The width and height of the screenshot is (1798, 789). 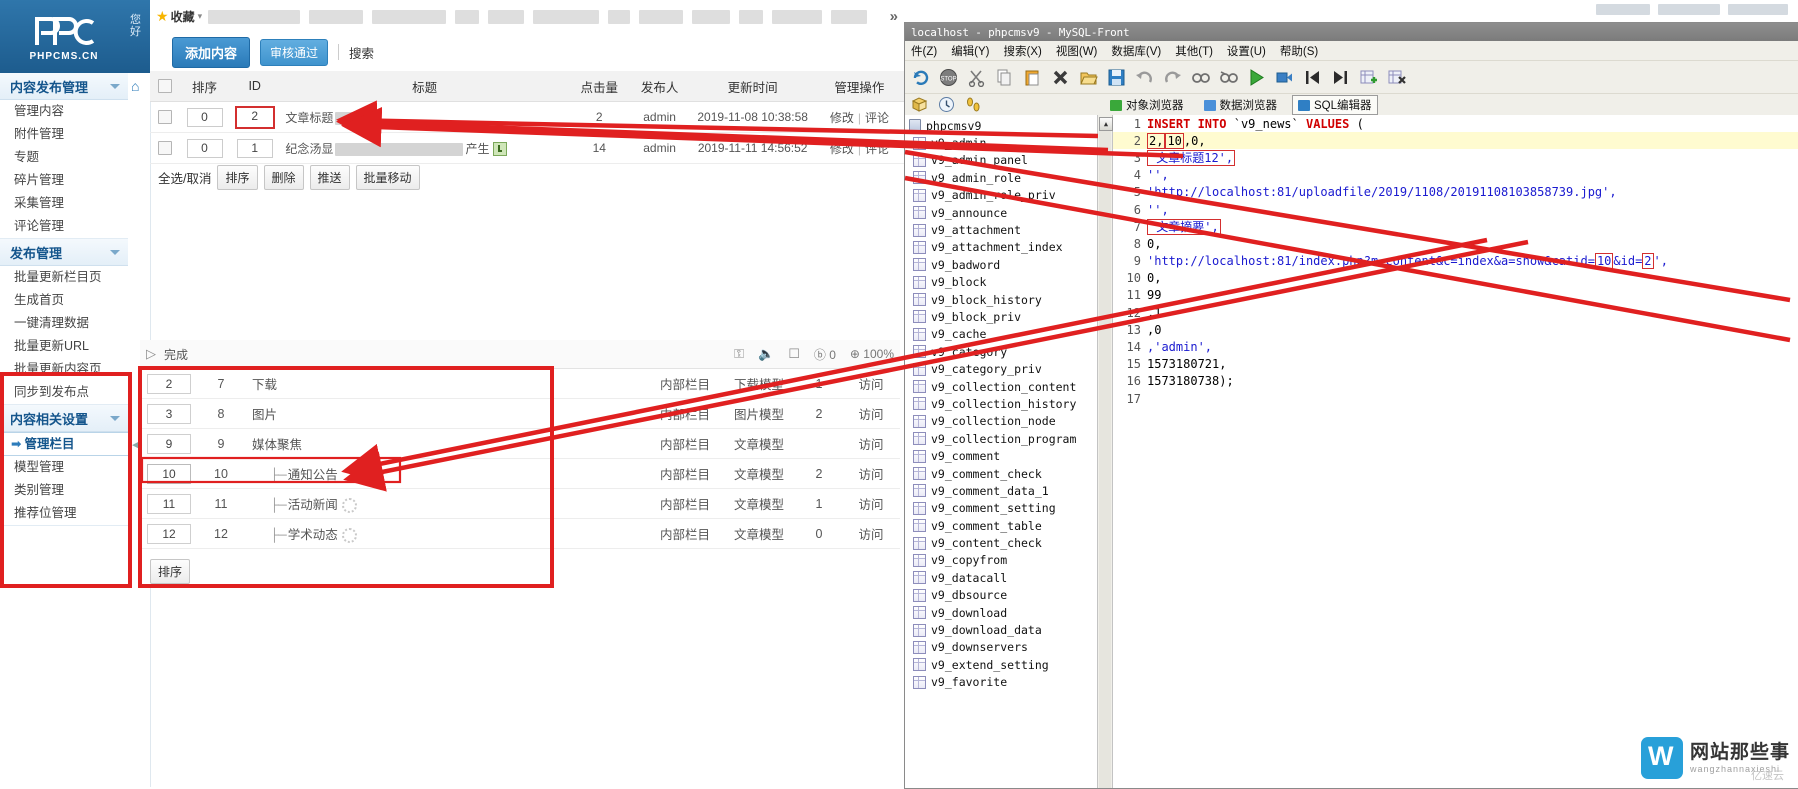 I want to click on column-order-input: 12, so click(x=169, y=533).